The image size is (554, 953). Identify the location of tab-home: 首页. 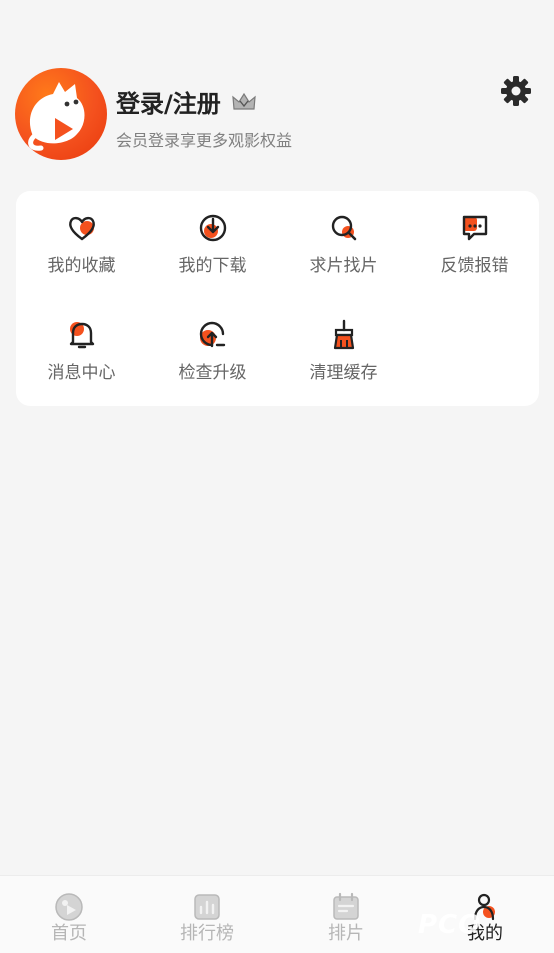
(69, 914).